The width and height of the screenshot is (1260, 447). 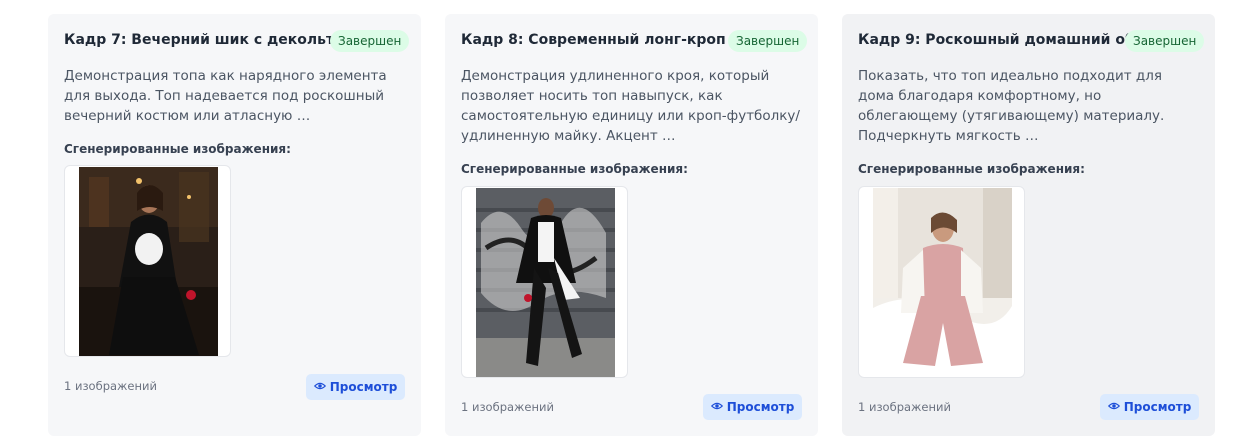 I want to click on card-title: Кадр 8: Современный лонг-кроп, so click(x=593, y=40).